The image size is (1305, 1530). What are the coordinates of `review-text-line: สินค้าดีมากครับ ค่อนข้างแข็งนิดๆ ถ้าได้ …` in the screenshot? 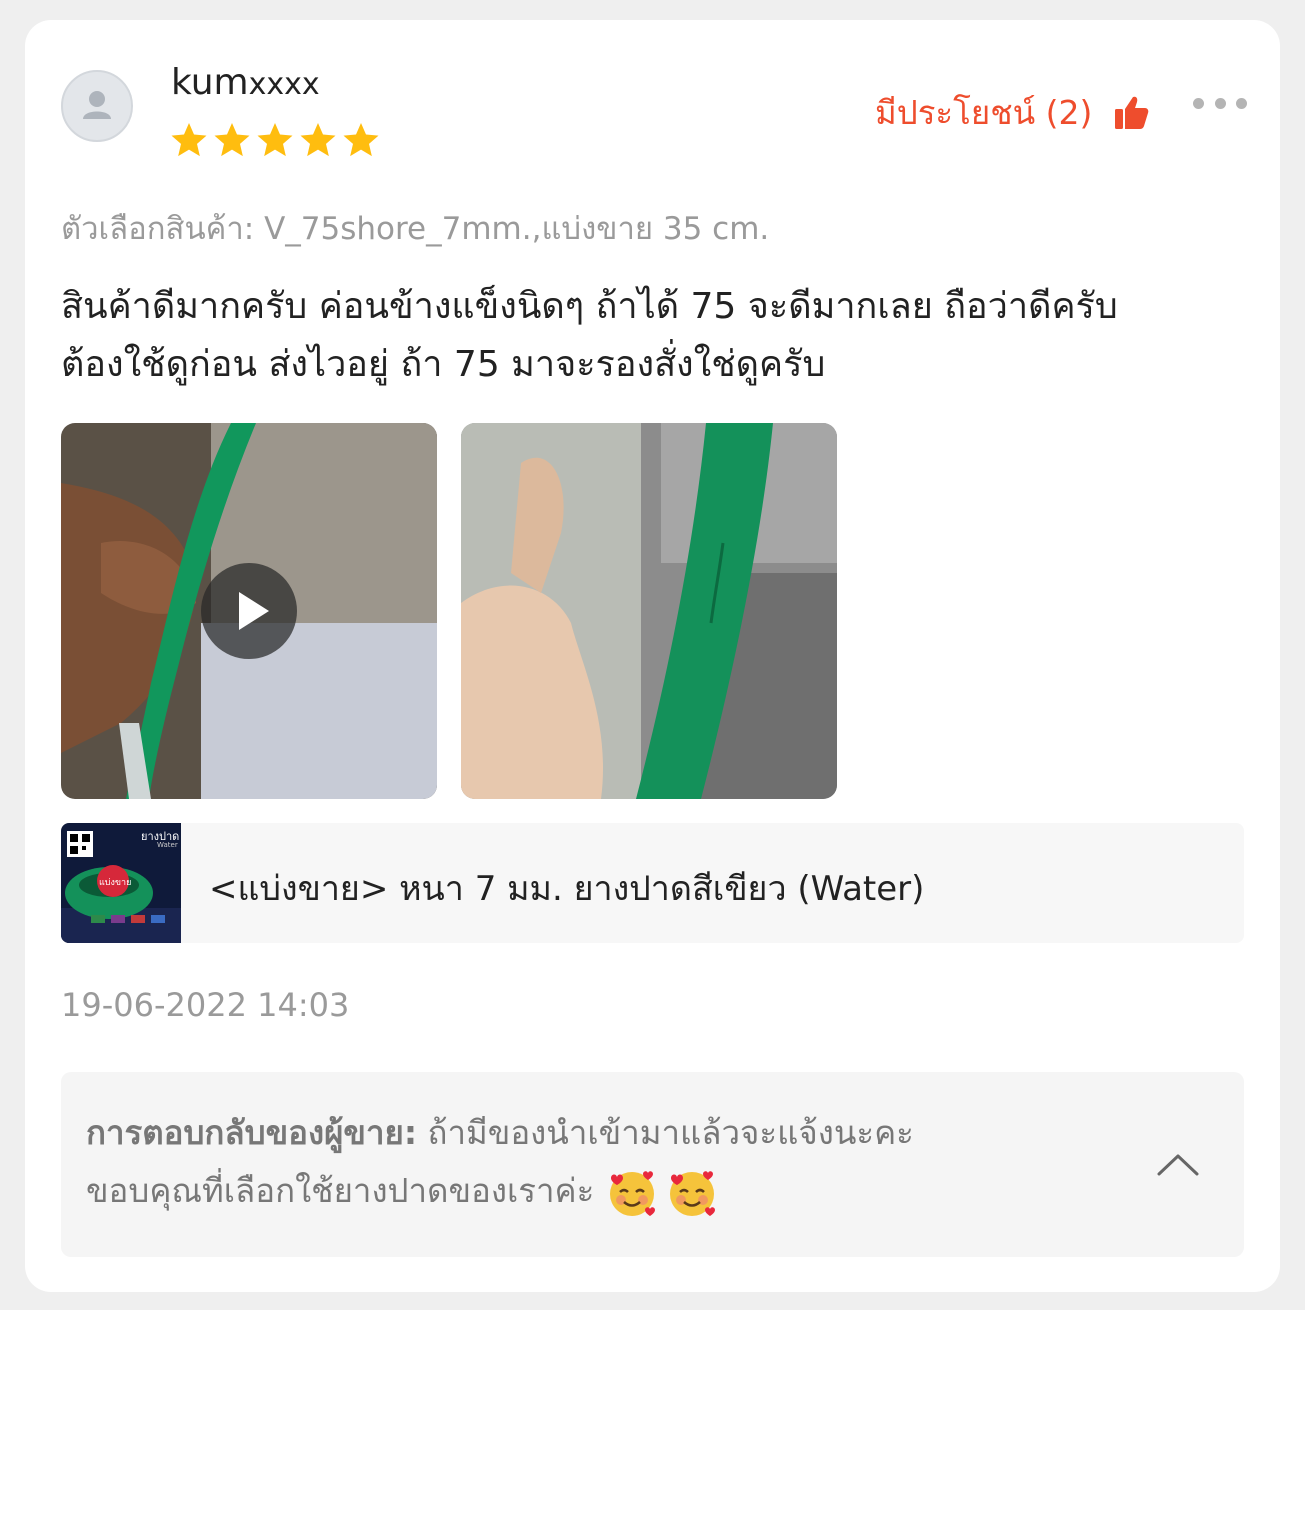 It's located at (589, 306).